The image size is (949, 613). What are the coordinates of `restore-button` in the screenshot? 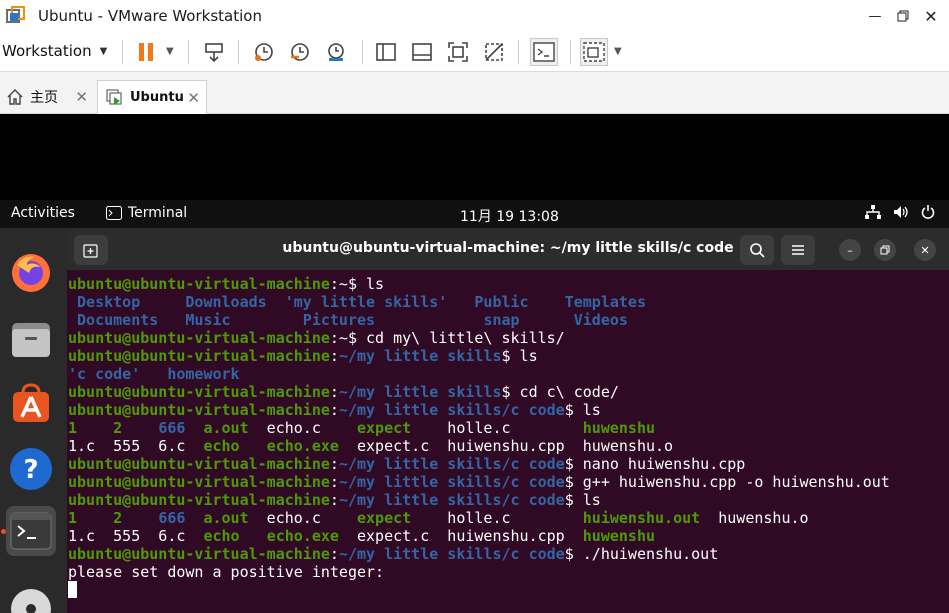 It's located at (903, 16).